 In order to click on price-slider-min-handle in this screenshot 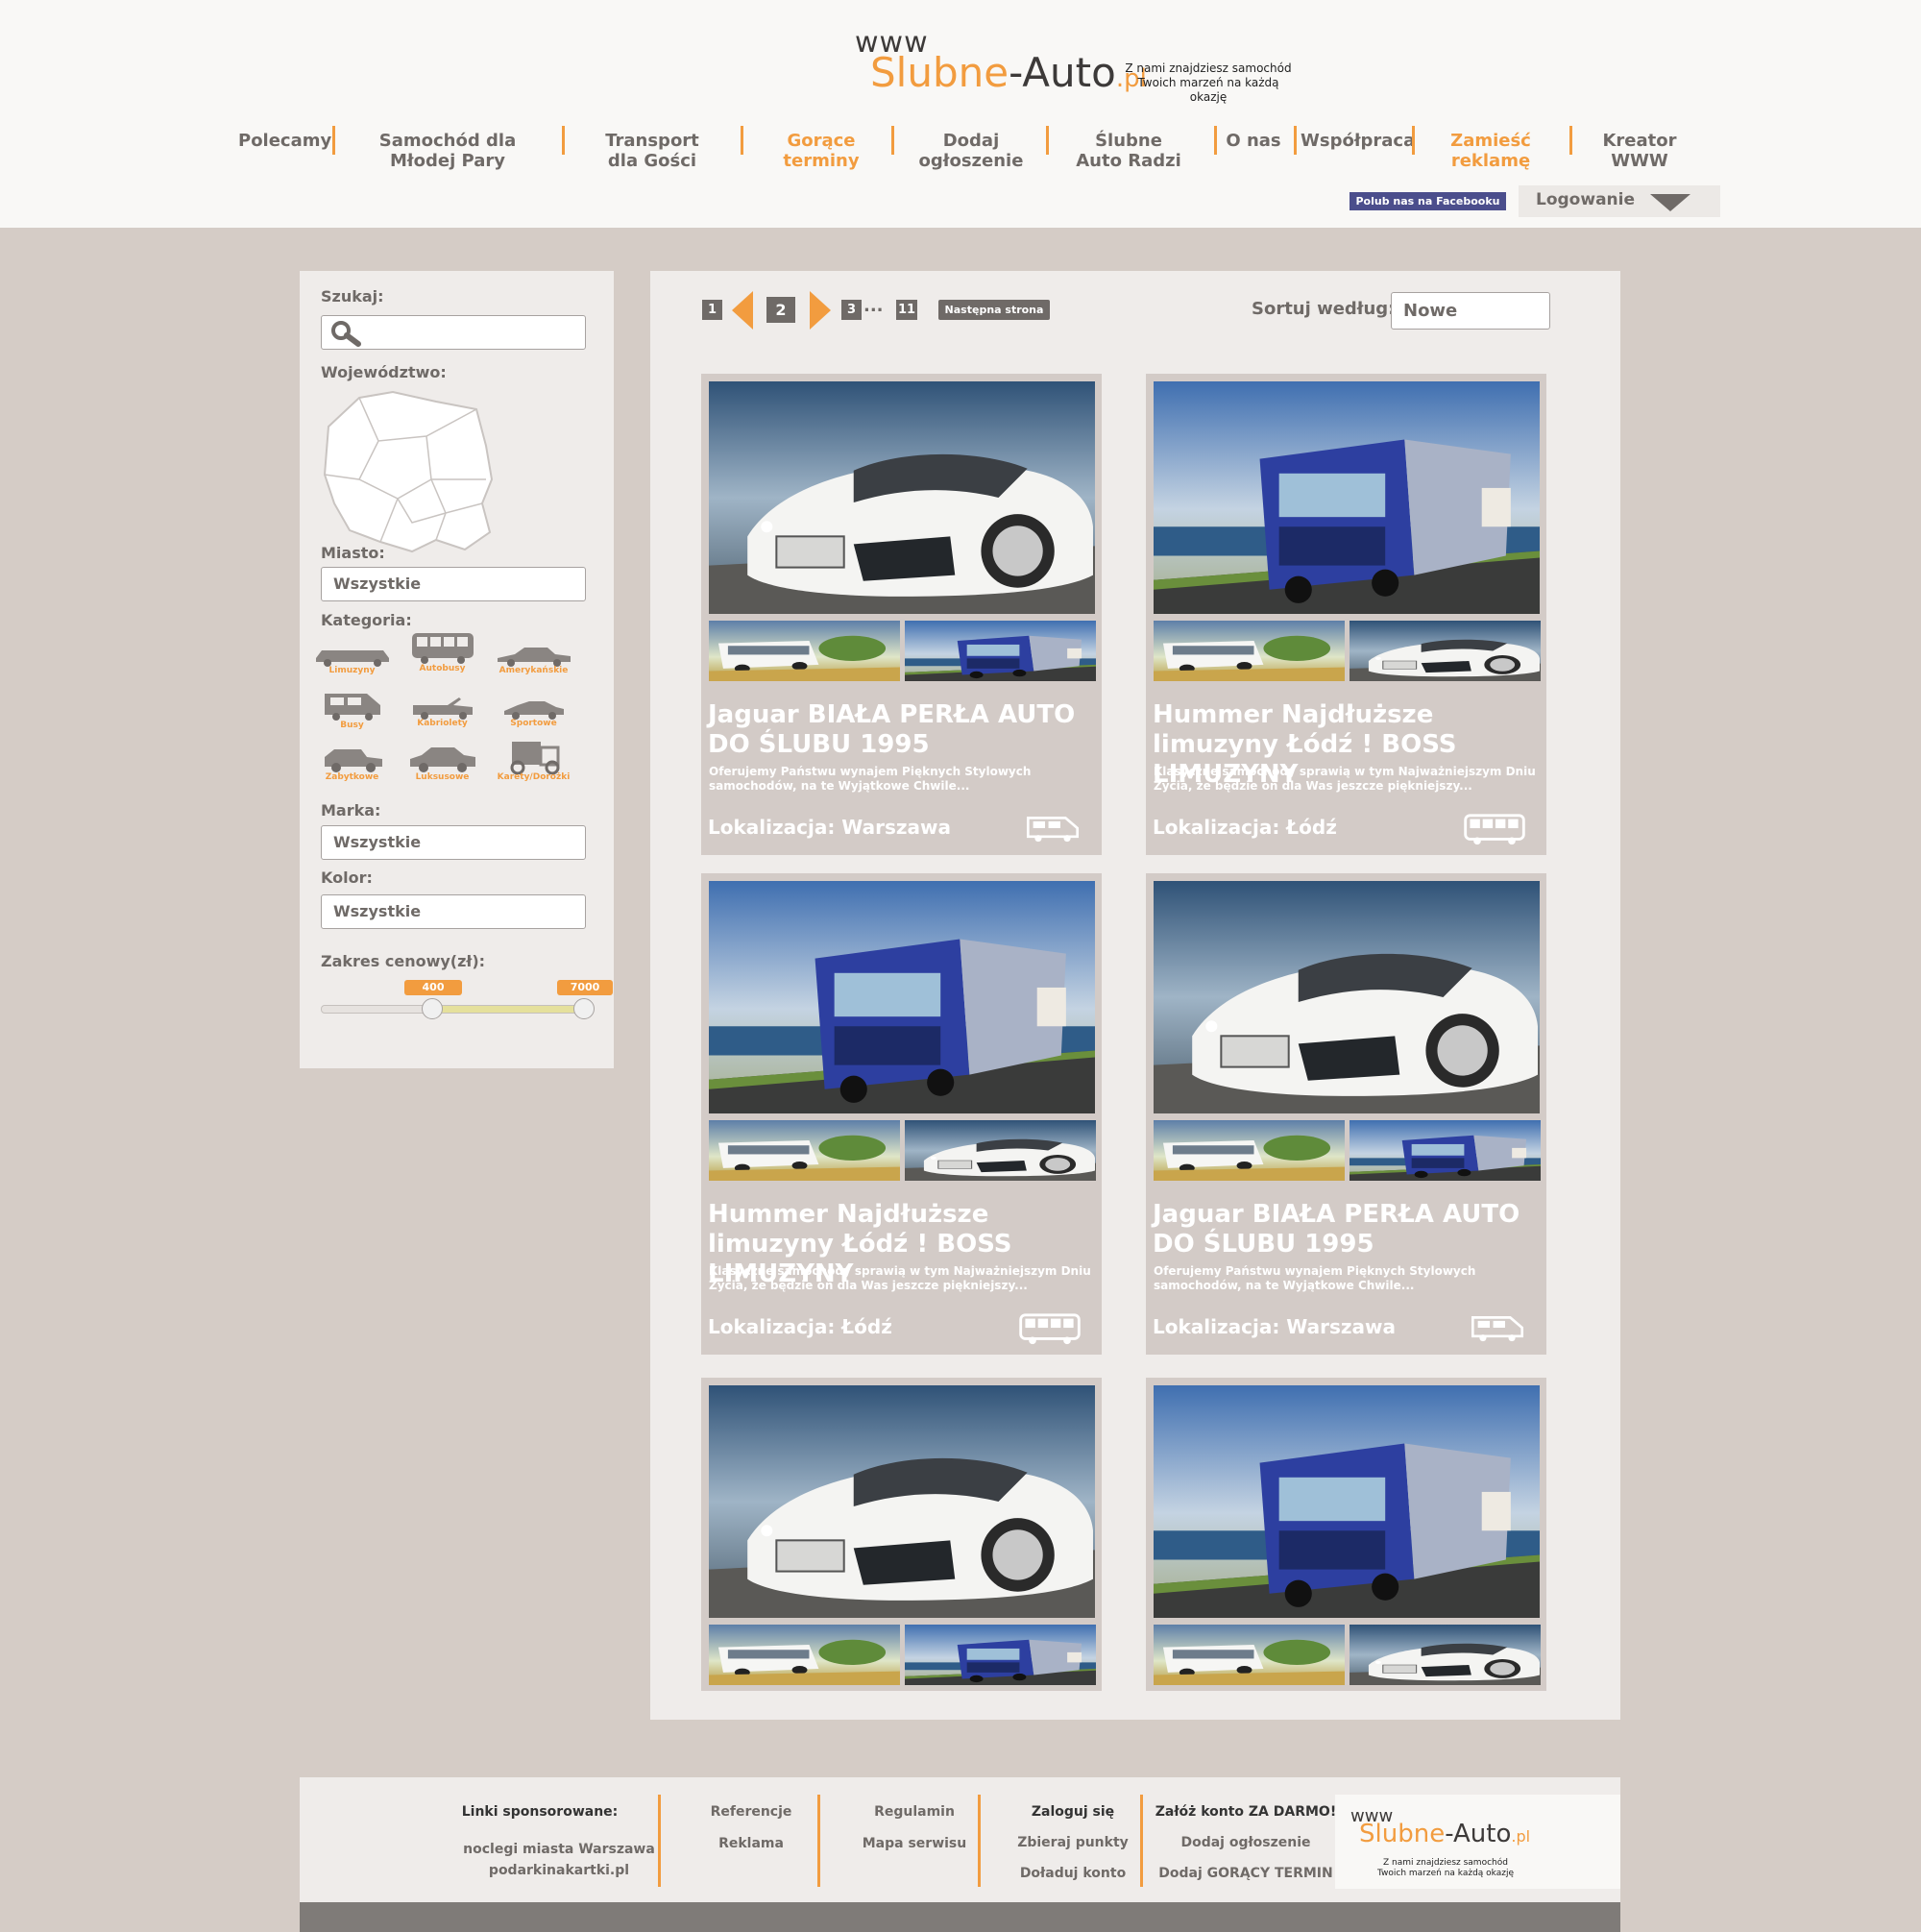, I will do `click(432, 1009)`.